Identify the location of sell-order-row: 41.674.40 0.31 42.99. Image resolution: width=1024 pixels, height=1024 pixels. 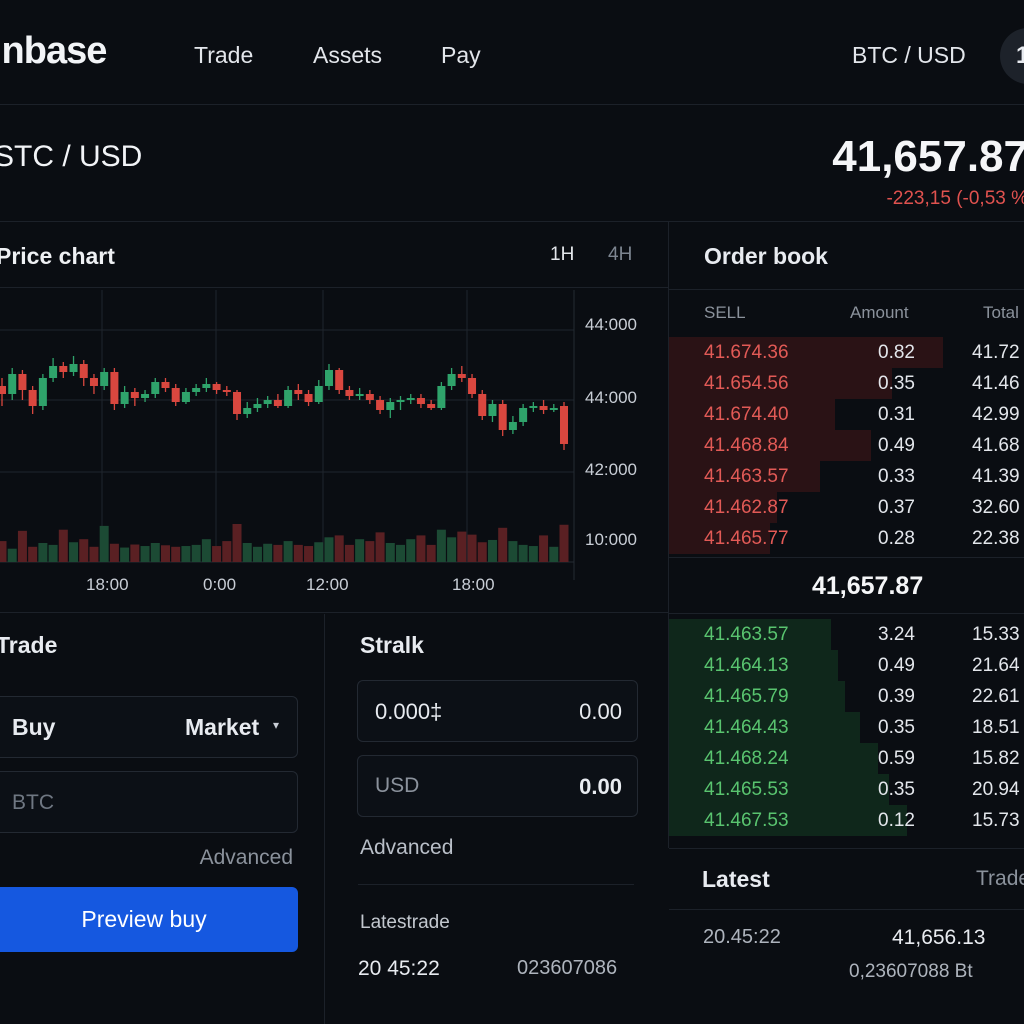
(846, 414).